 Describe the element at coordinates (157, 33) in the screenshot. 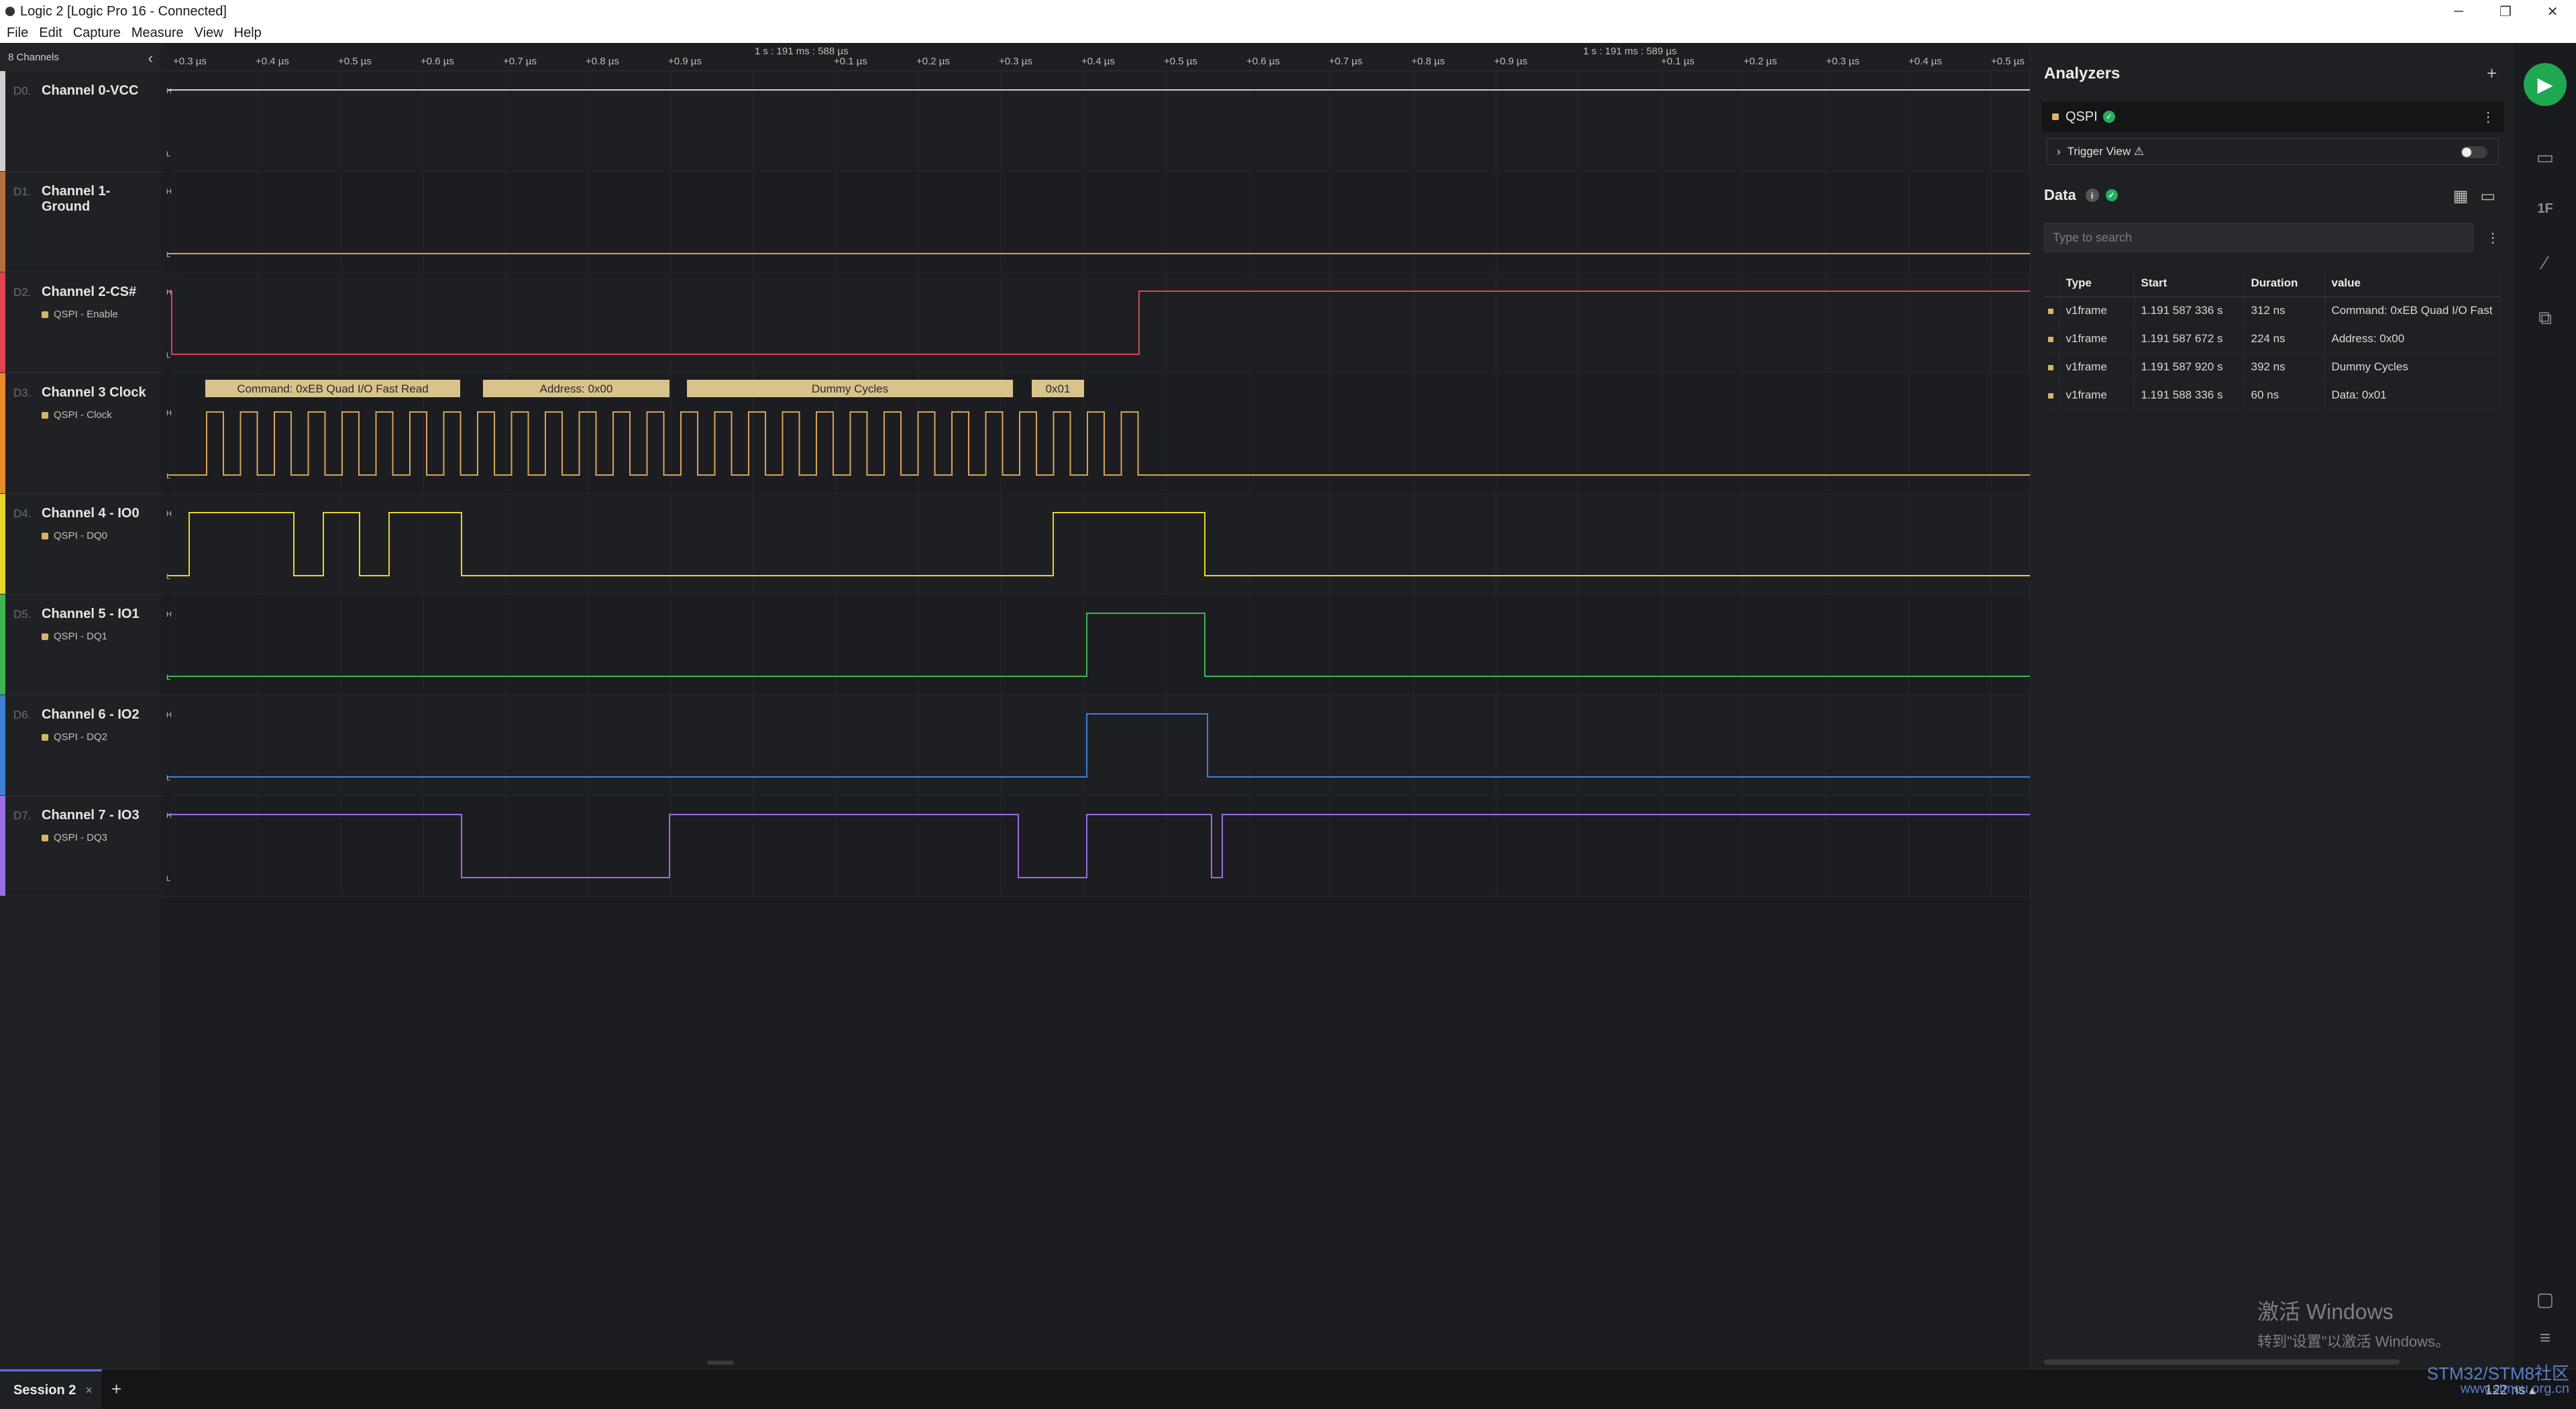

I see `menu-measure: Measure` at that location.